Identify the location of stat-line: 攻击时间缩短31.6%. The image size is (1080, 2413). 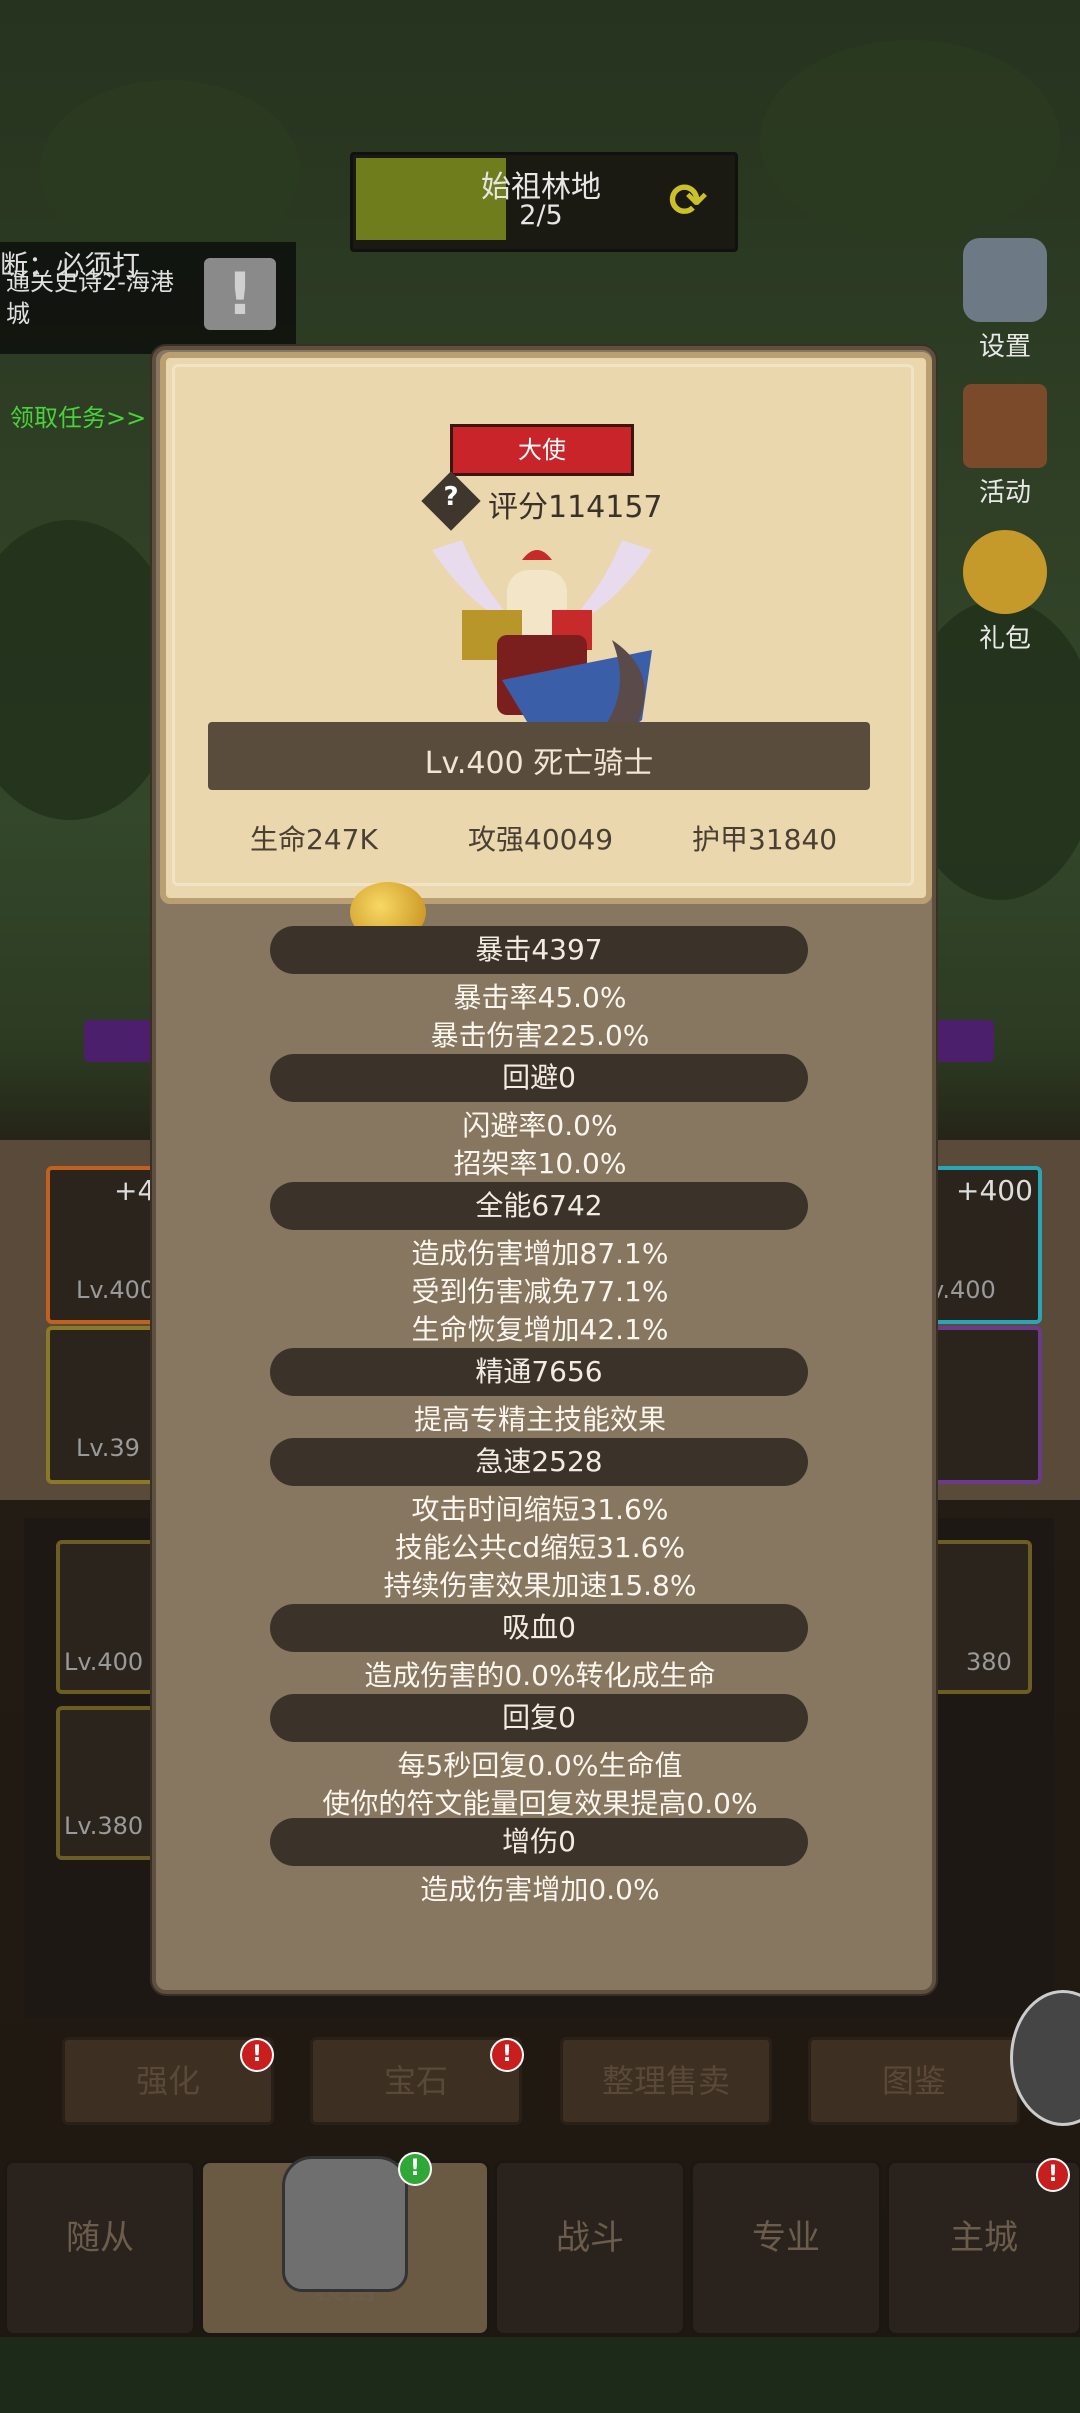
(540, 1509).